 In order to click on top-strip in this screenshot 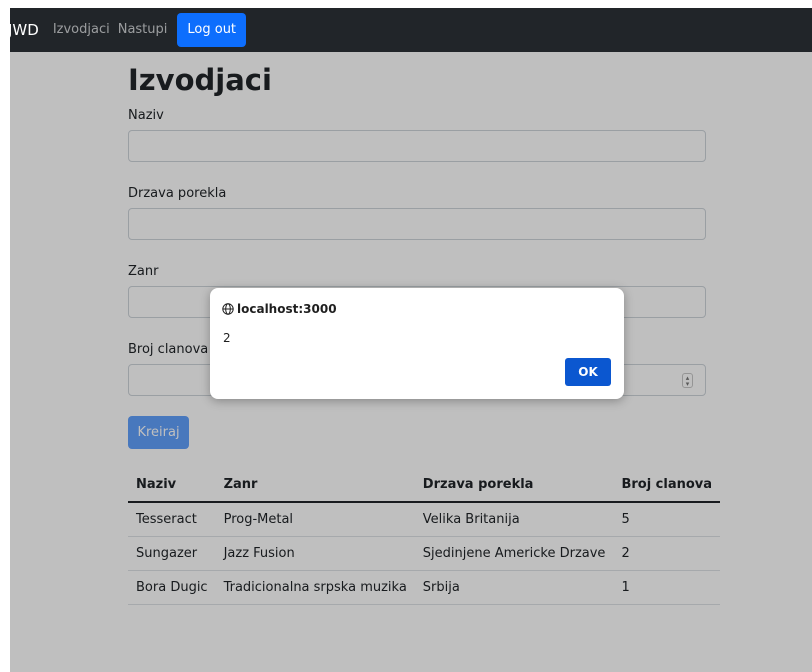, I will do `click(406, 4)`.